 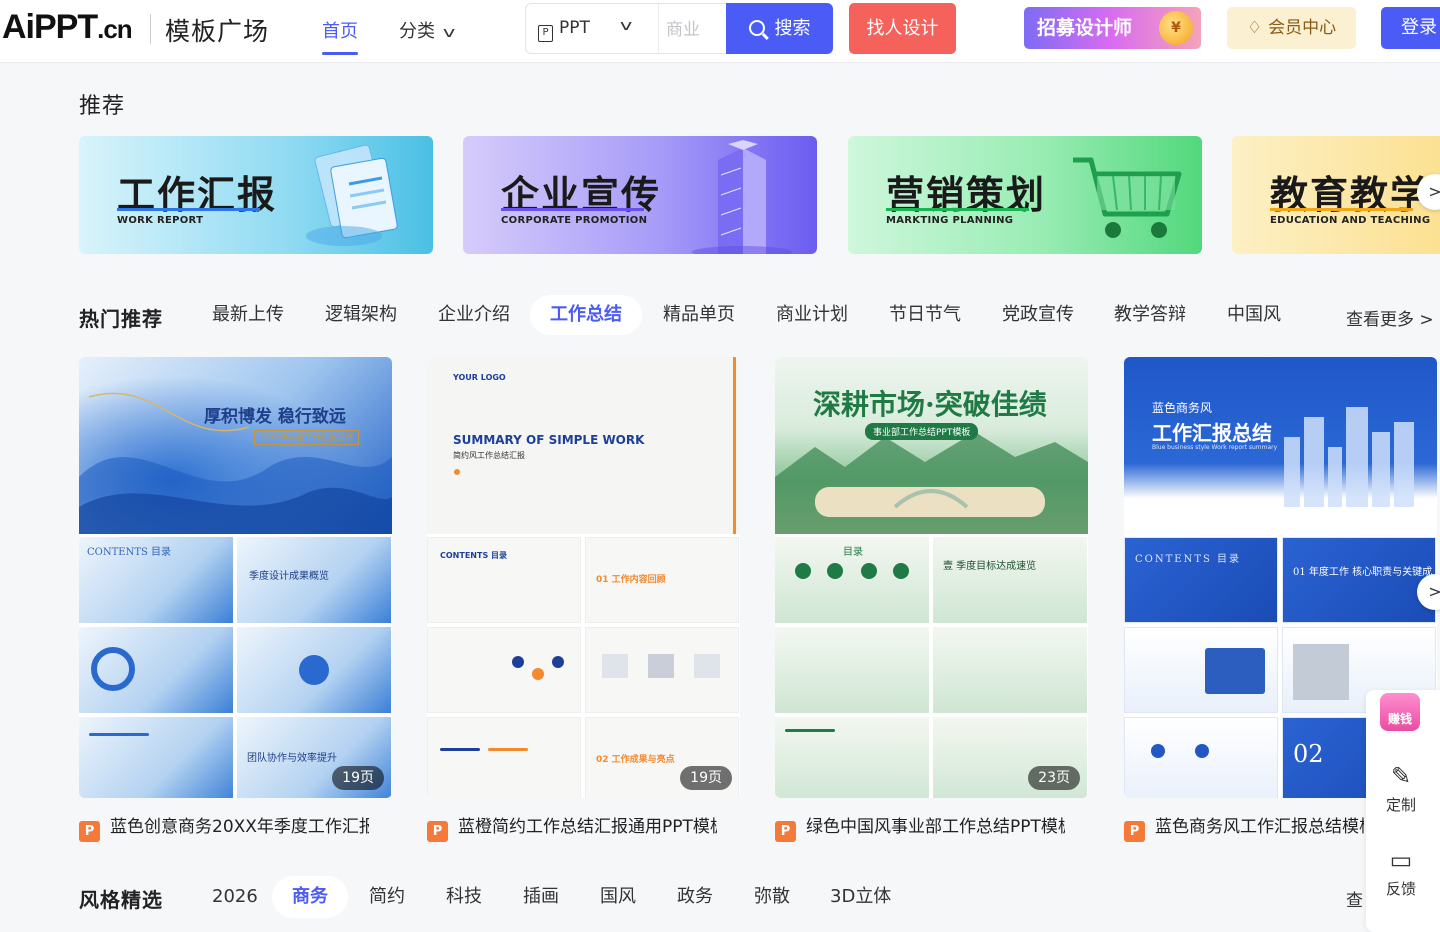 What do you see at coordinates (121, 900) in the screenshot?
I see `style-title: 风格精选` at bounding box center [121, 900].